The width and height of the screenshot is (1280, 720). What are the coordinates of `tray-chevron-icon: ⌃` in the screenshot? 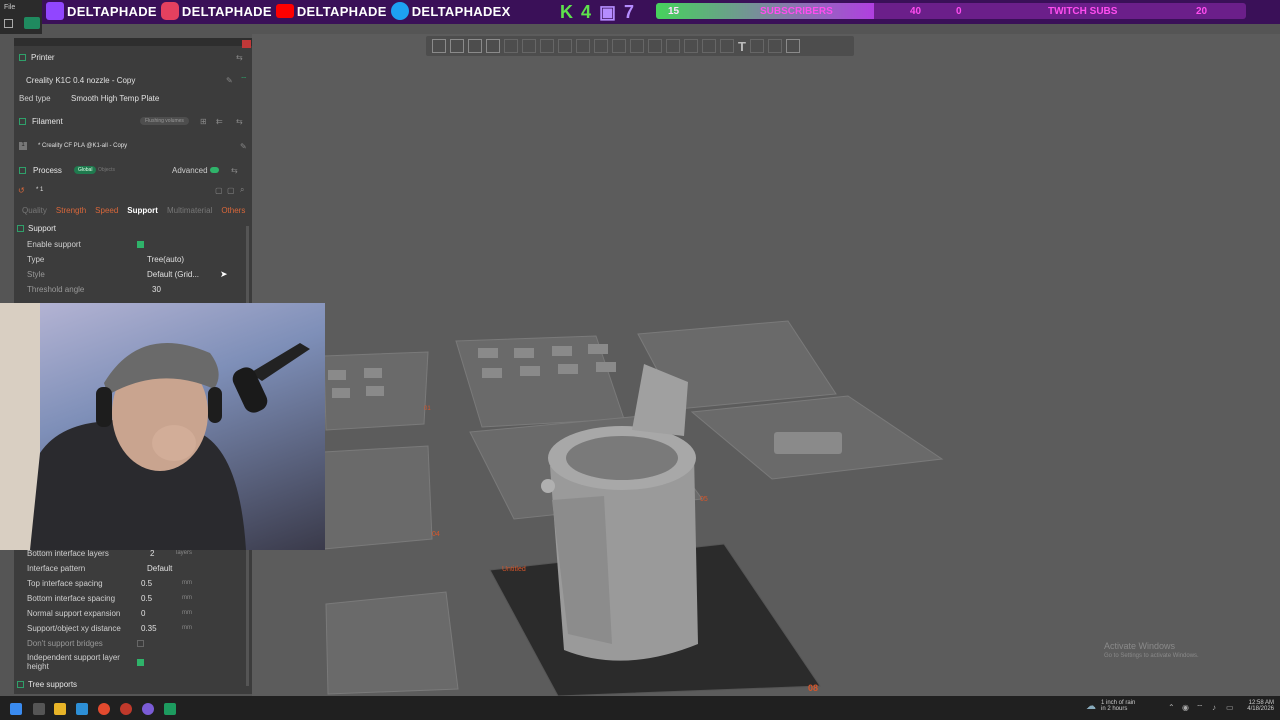 It's located at (1171, 707).